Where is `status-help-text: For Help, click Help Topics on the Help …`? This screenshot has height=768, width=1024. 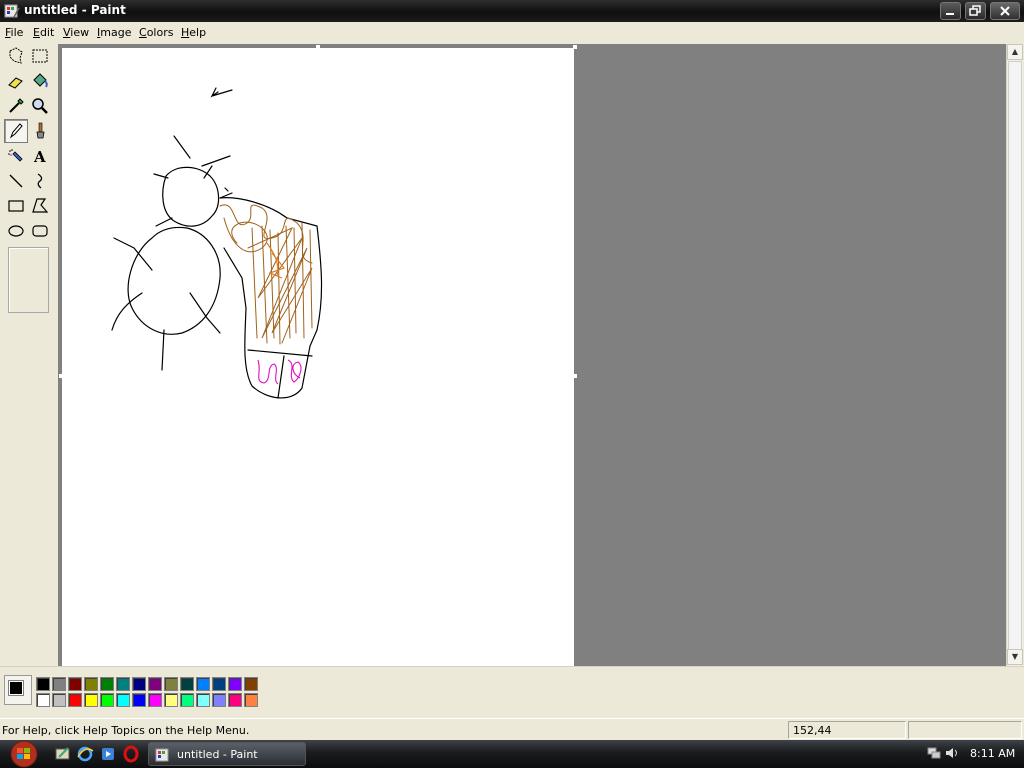 status-help-text: For Help, click Help Topics on the Help … is located at coordinates (126, 730).